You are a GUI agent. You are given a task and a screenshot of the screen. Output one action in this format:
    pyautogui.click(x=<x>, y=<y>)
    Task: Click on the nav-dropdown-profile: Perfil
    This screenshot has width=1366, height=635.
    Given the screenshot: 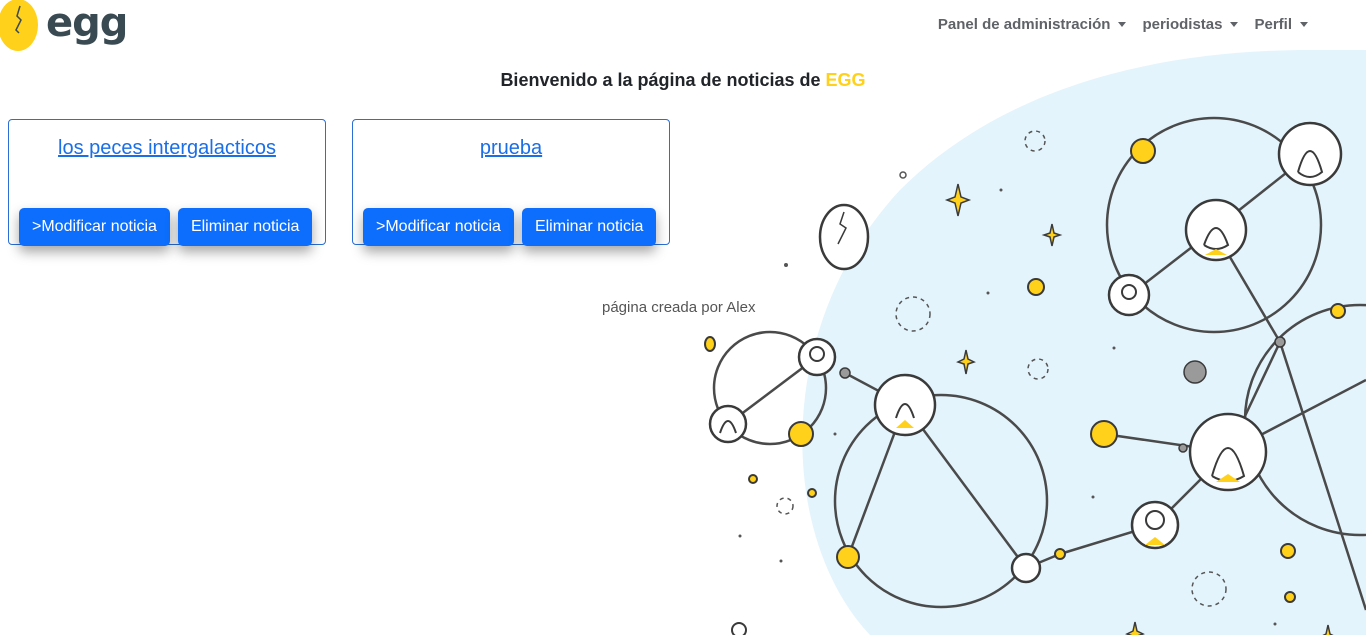 What is the action you would take?
    pyautogui.click(x=1281, y=24)
    